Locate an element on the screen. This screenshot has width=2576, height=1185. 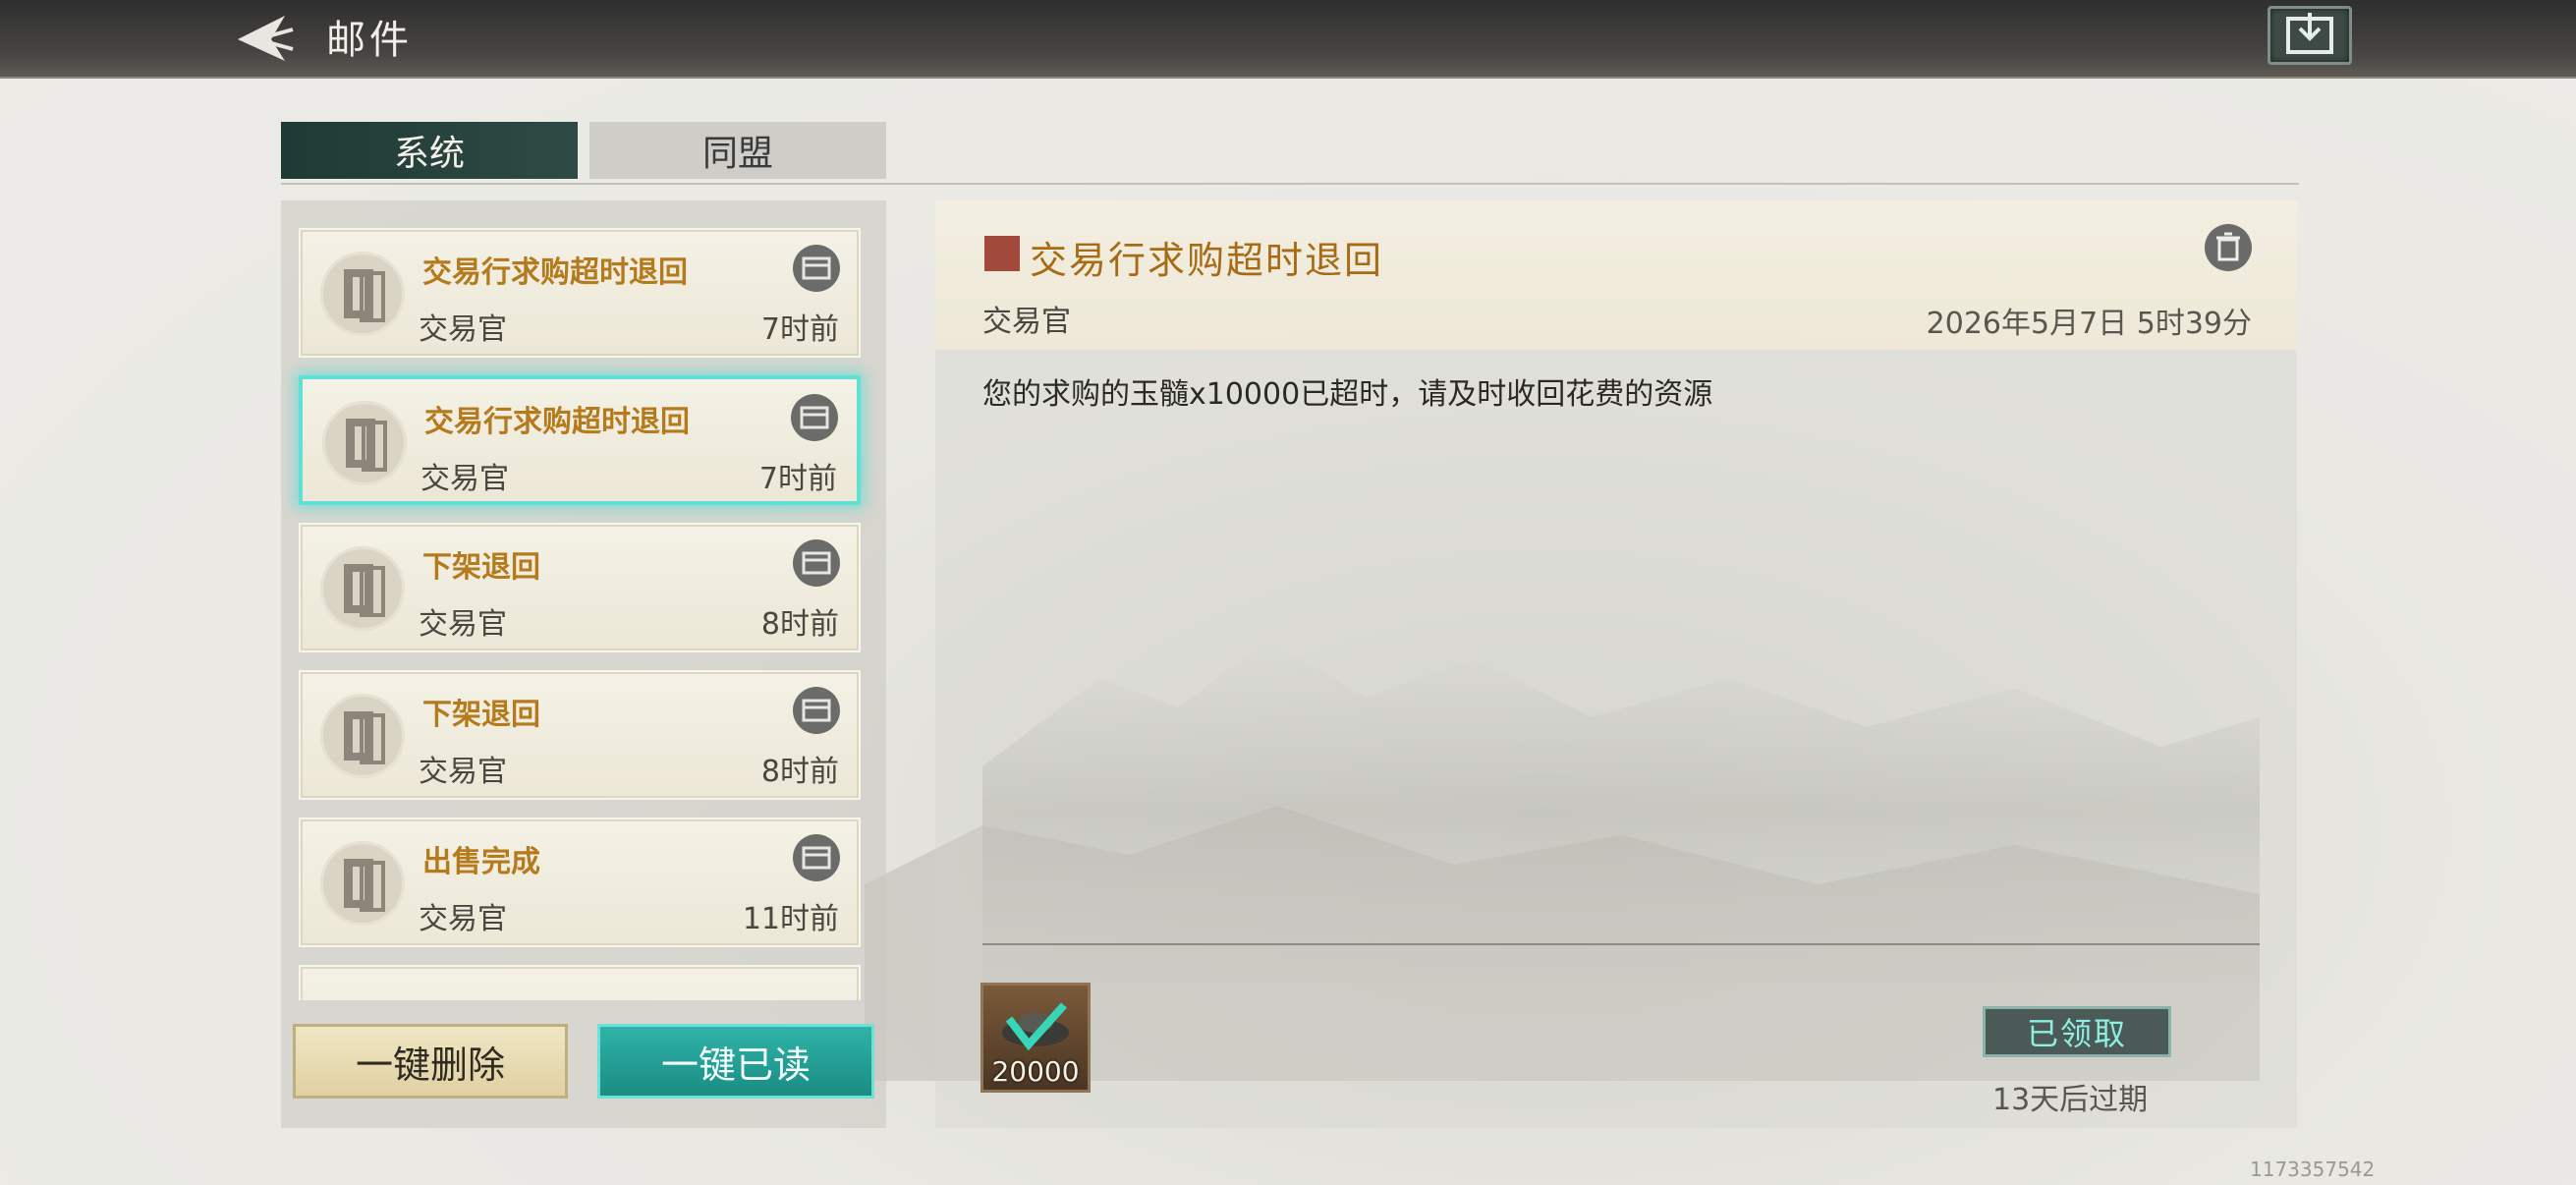
seal-icon is located at coordinates (1002, 254).